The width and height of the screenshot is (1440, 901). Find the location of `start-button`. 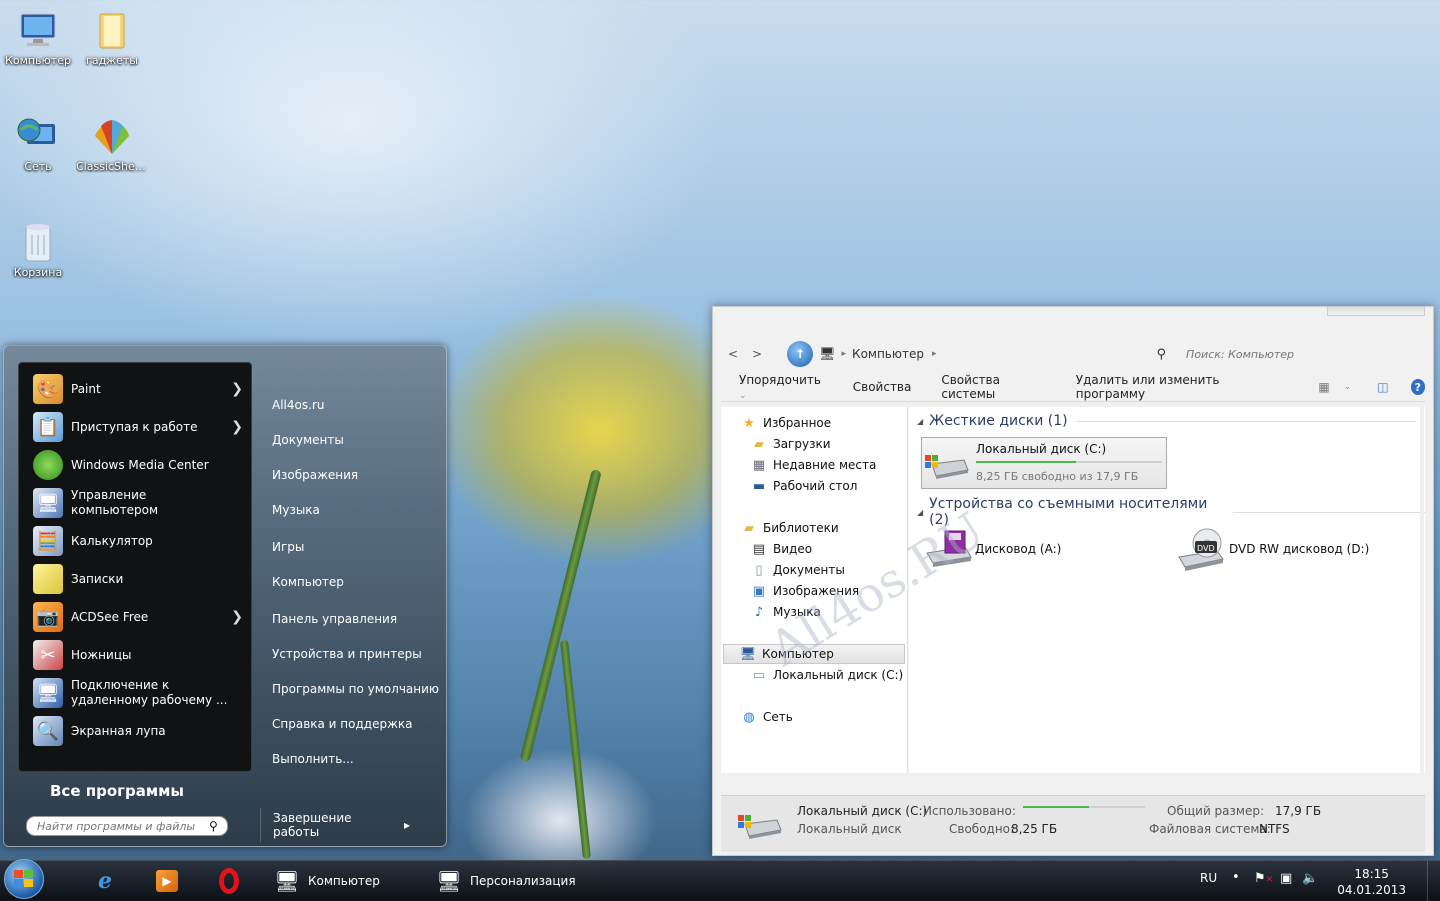

start-button is located at coordinates (24, 879).